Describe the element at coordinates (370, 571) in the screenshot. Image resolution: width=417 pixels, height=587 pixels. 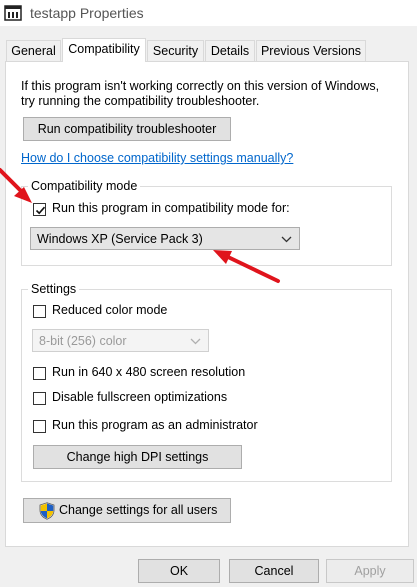
I see `apply-button: Apply` at that location.